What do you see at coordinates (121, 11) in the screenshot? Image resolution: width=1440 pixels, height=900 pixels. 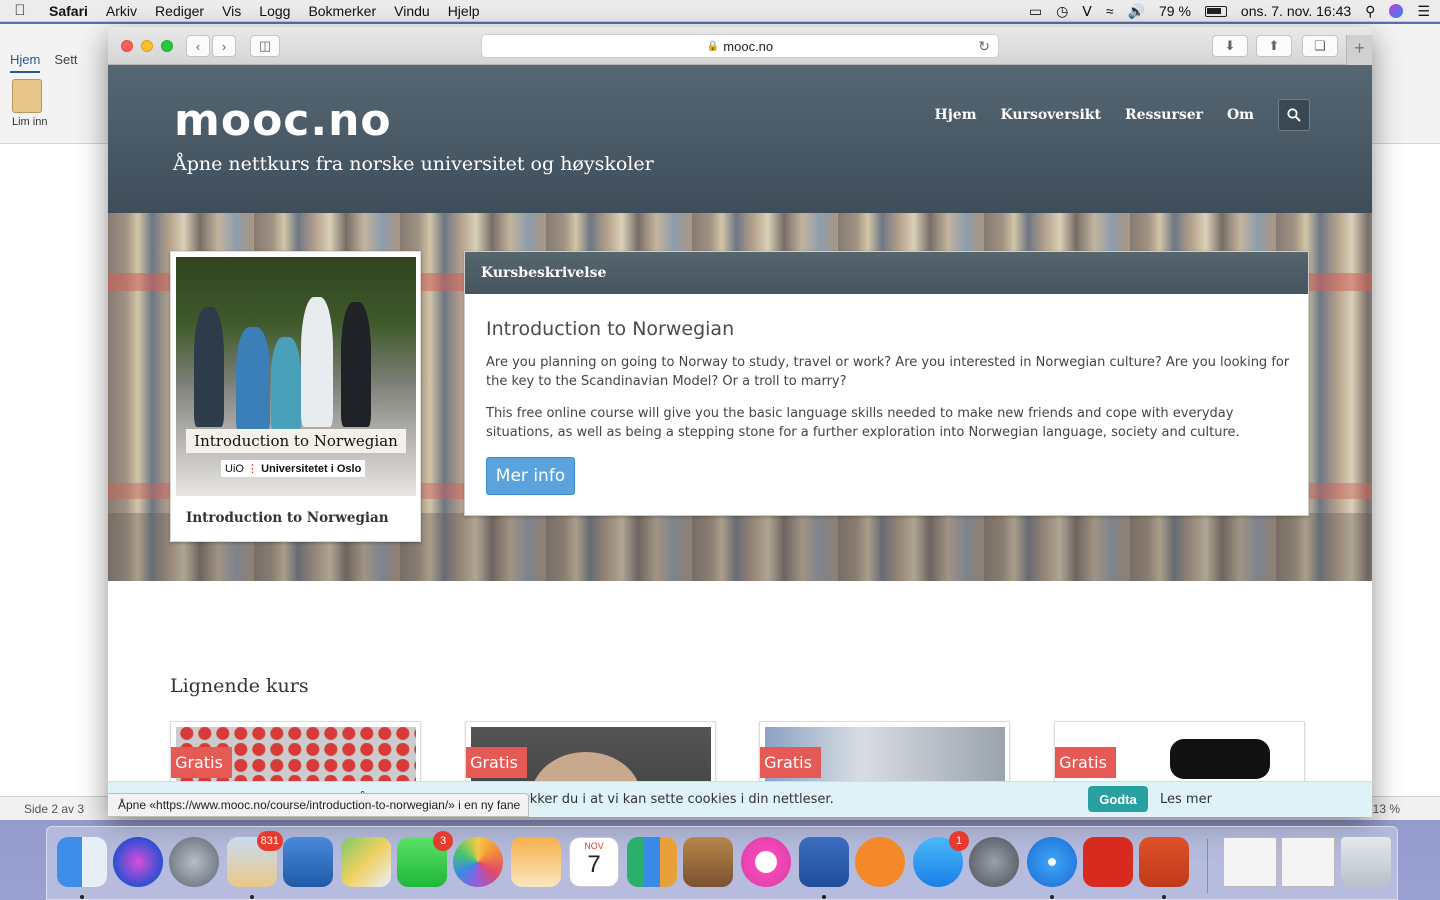 I see `menu-arkiv: Arkiv` at bounding box center [121, 11].